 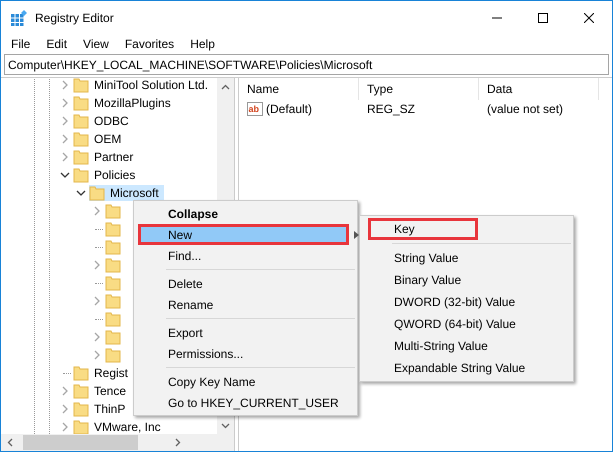 What do you see at coordinates (466, 346) in the screenshot?
I see `menu-item: Multi-String Value` at bounding box center [466, 346].